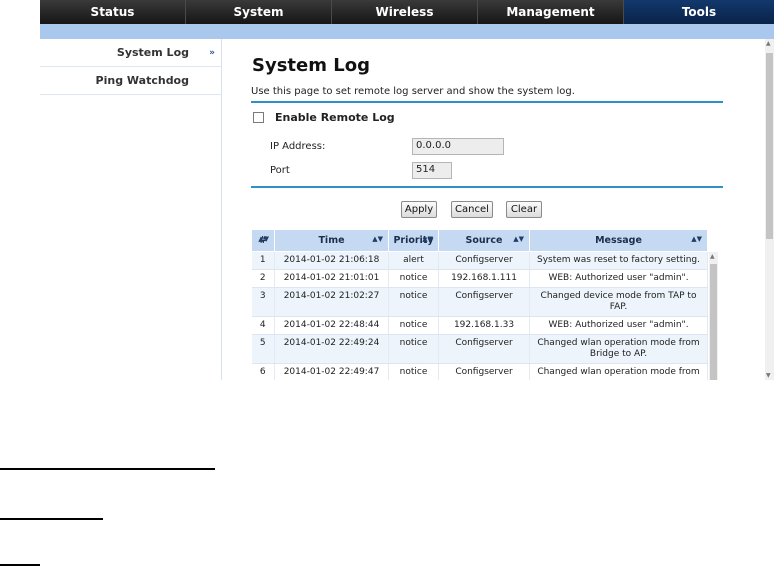 This screenshot has height=568, width=774. Describe the element at coordinates (331, 371) in the screenshot. I see `log-time: 2014-01-02 22:49:47` at that location.